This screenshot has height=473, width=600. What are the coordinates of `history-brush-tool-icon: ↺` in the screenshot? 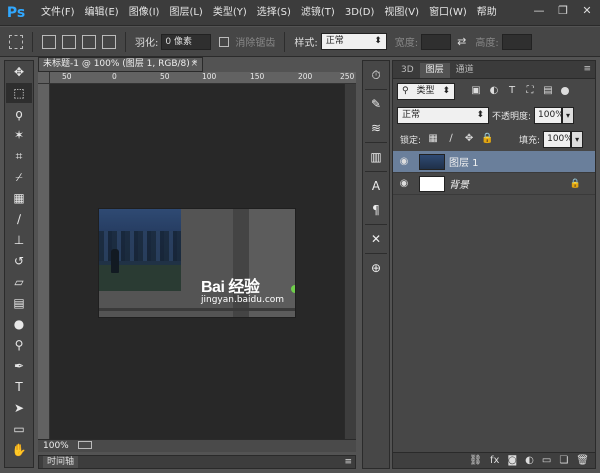 It's located at (19, 261).